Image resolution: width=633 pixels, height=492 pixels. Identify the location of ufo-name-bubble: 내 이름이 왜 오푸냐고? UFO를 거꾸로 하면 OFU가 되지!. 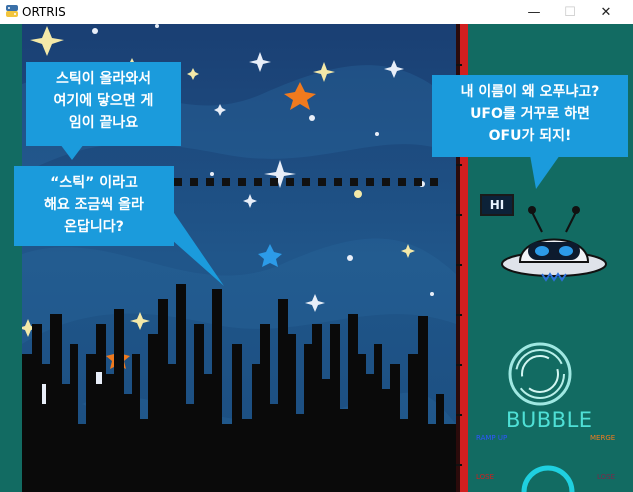
(530, 116).